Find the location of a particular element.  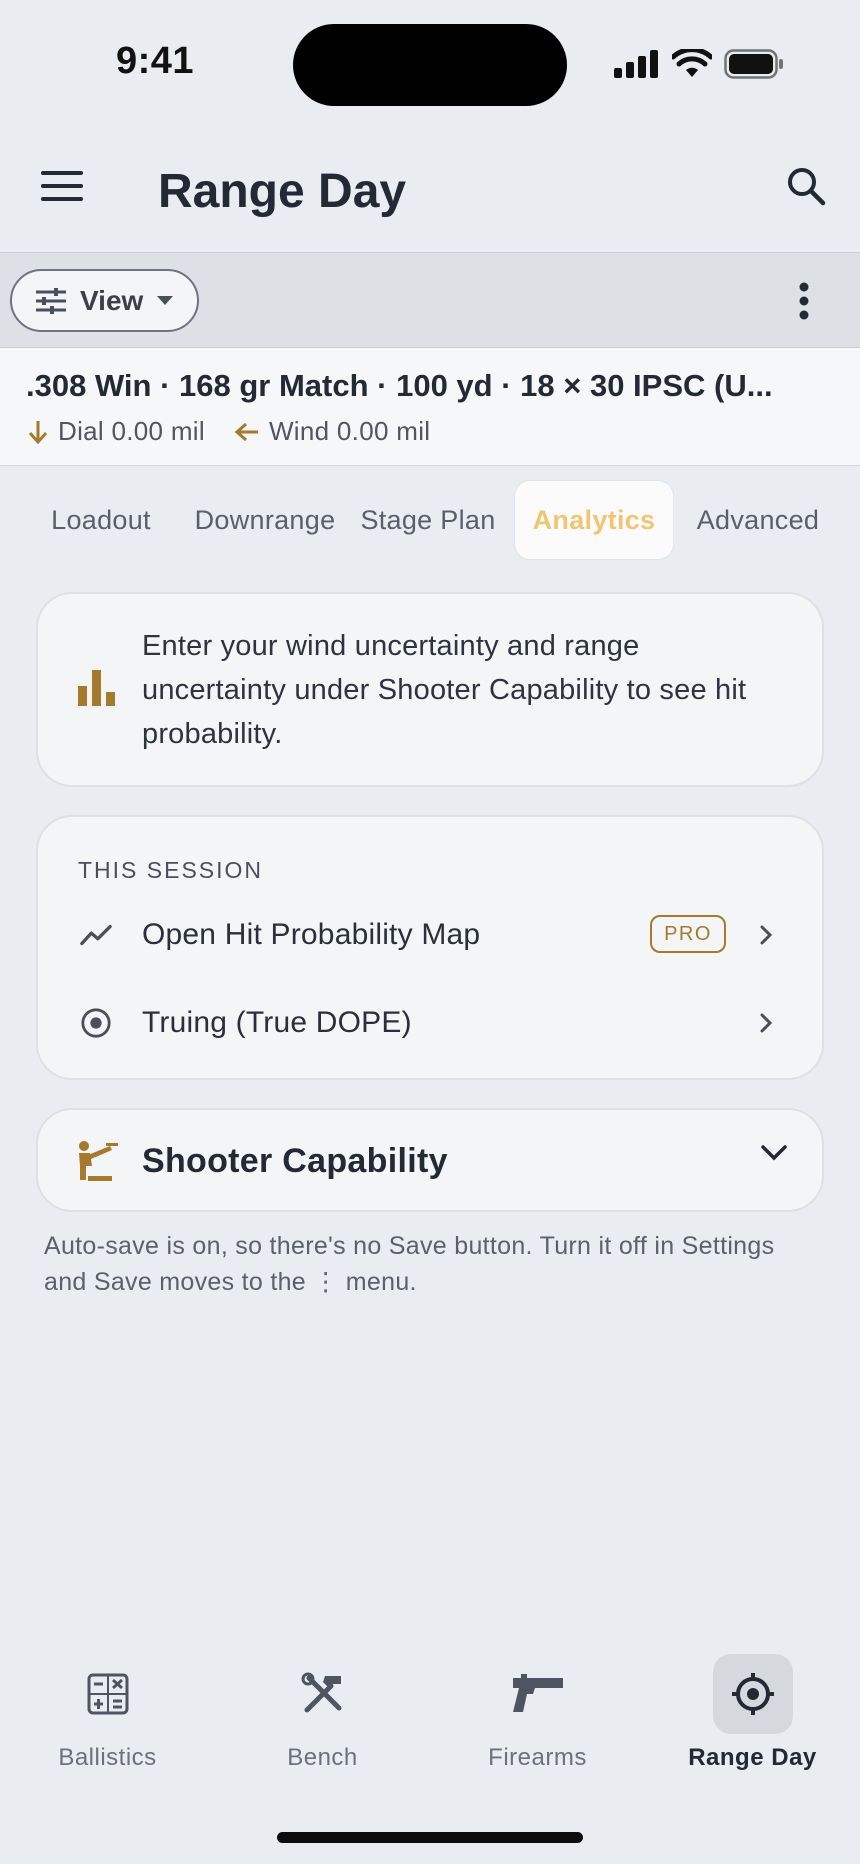

page-title: Range Day is located at coordinates (282, 191).